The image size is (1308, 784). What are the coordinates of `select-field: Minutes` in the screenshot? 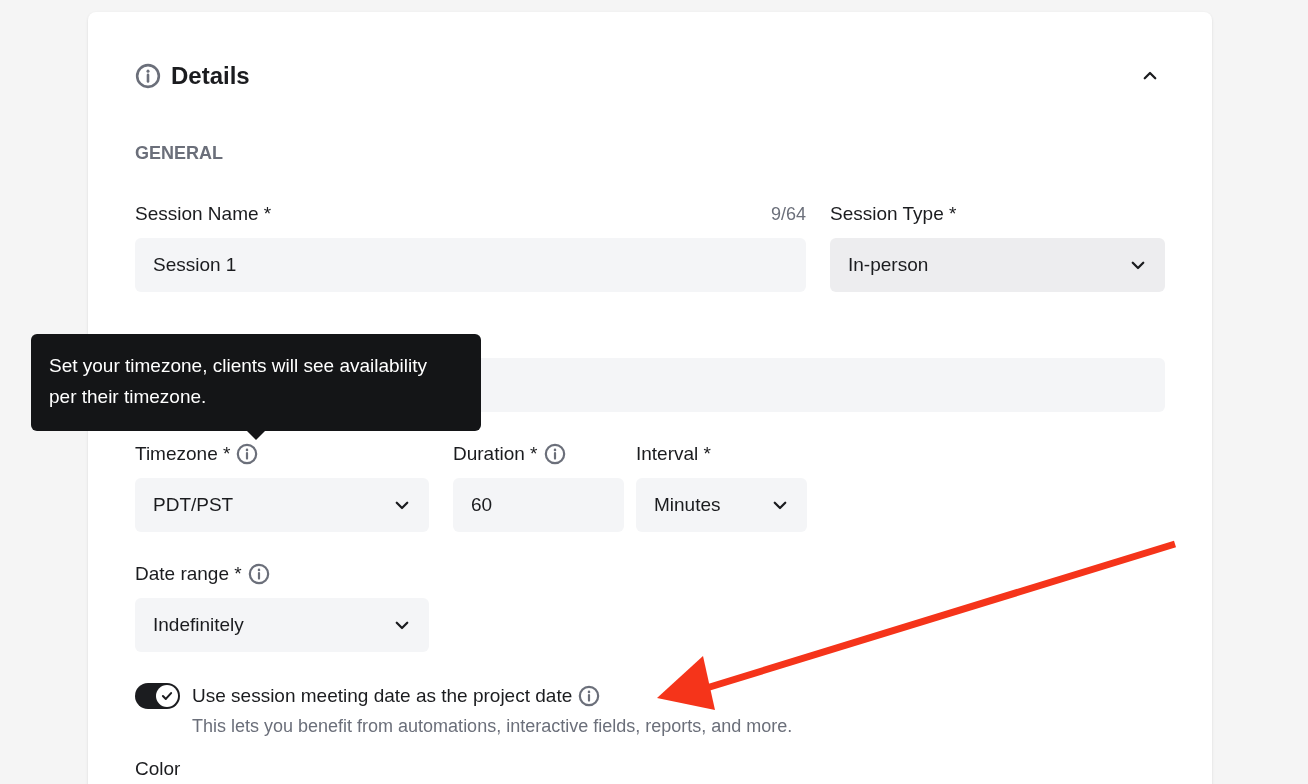 It's located at (721, 505).